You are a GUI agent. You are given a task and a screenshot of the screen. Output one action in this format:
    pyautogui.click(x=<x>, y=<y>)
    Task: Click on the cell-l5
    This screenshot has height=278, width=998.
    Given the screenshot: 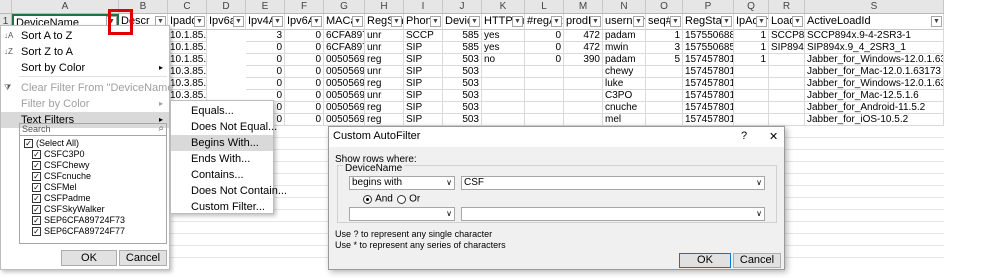 What is the action you would take?
    pyautogui.click(x=544, y=72)
    